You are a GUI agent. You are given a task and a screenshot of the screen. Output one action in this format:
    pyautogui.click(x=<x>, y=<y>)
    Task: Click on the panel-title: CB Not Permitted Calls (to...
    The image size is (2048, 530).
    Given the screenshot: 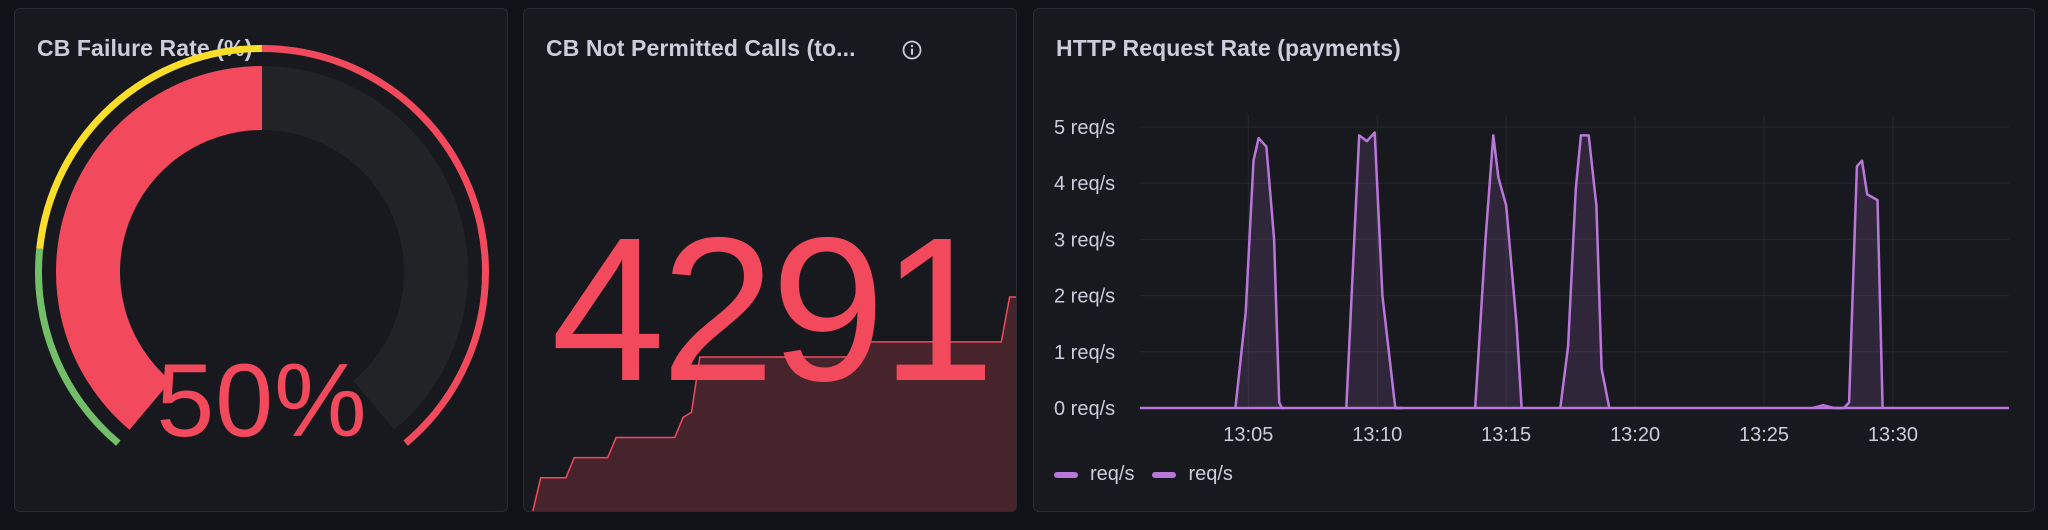 What is the action you would take?
    pyautogui.click(x=701, y=48)
    